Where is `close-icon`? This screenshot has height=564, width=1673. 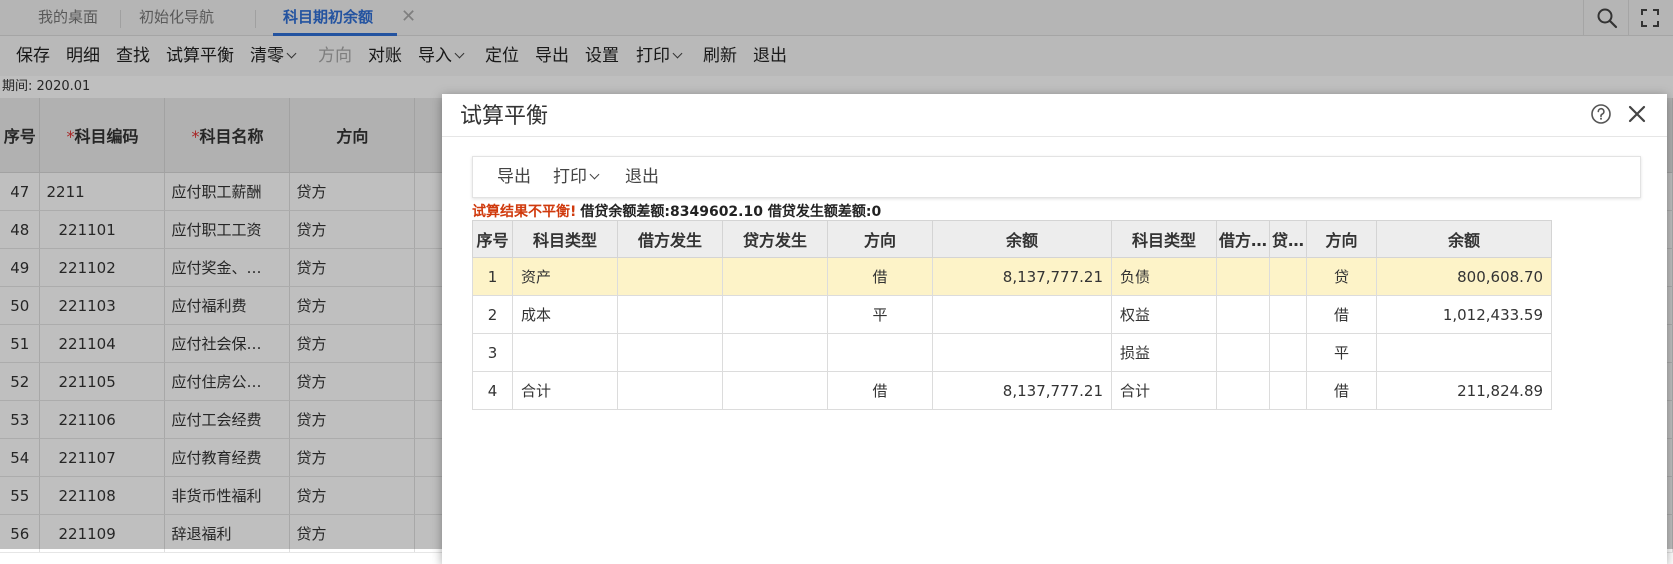
close-icon is located at coordinates (1637, 114).